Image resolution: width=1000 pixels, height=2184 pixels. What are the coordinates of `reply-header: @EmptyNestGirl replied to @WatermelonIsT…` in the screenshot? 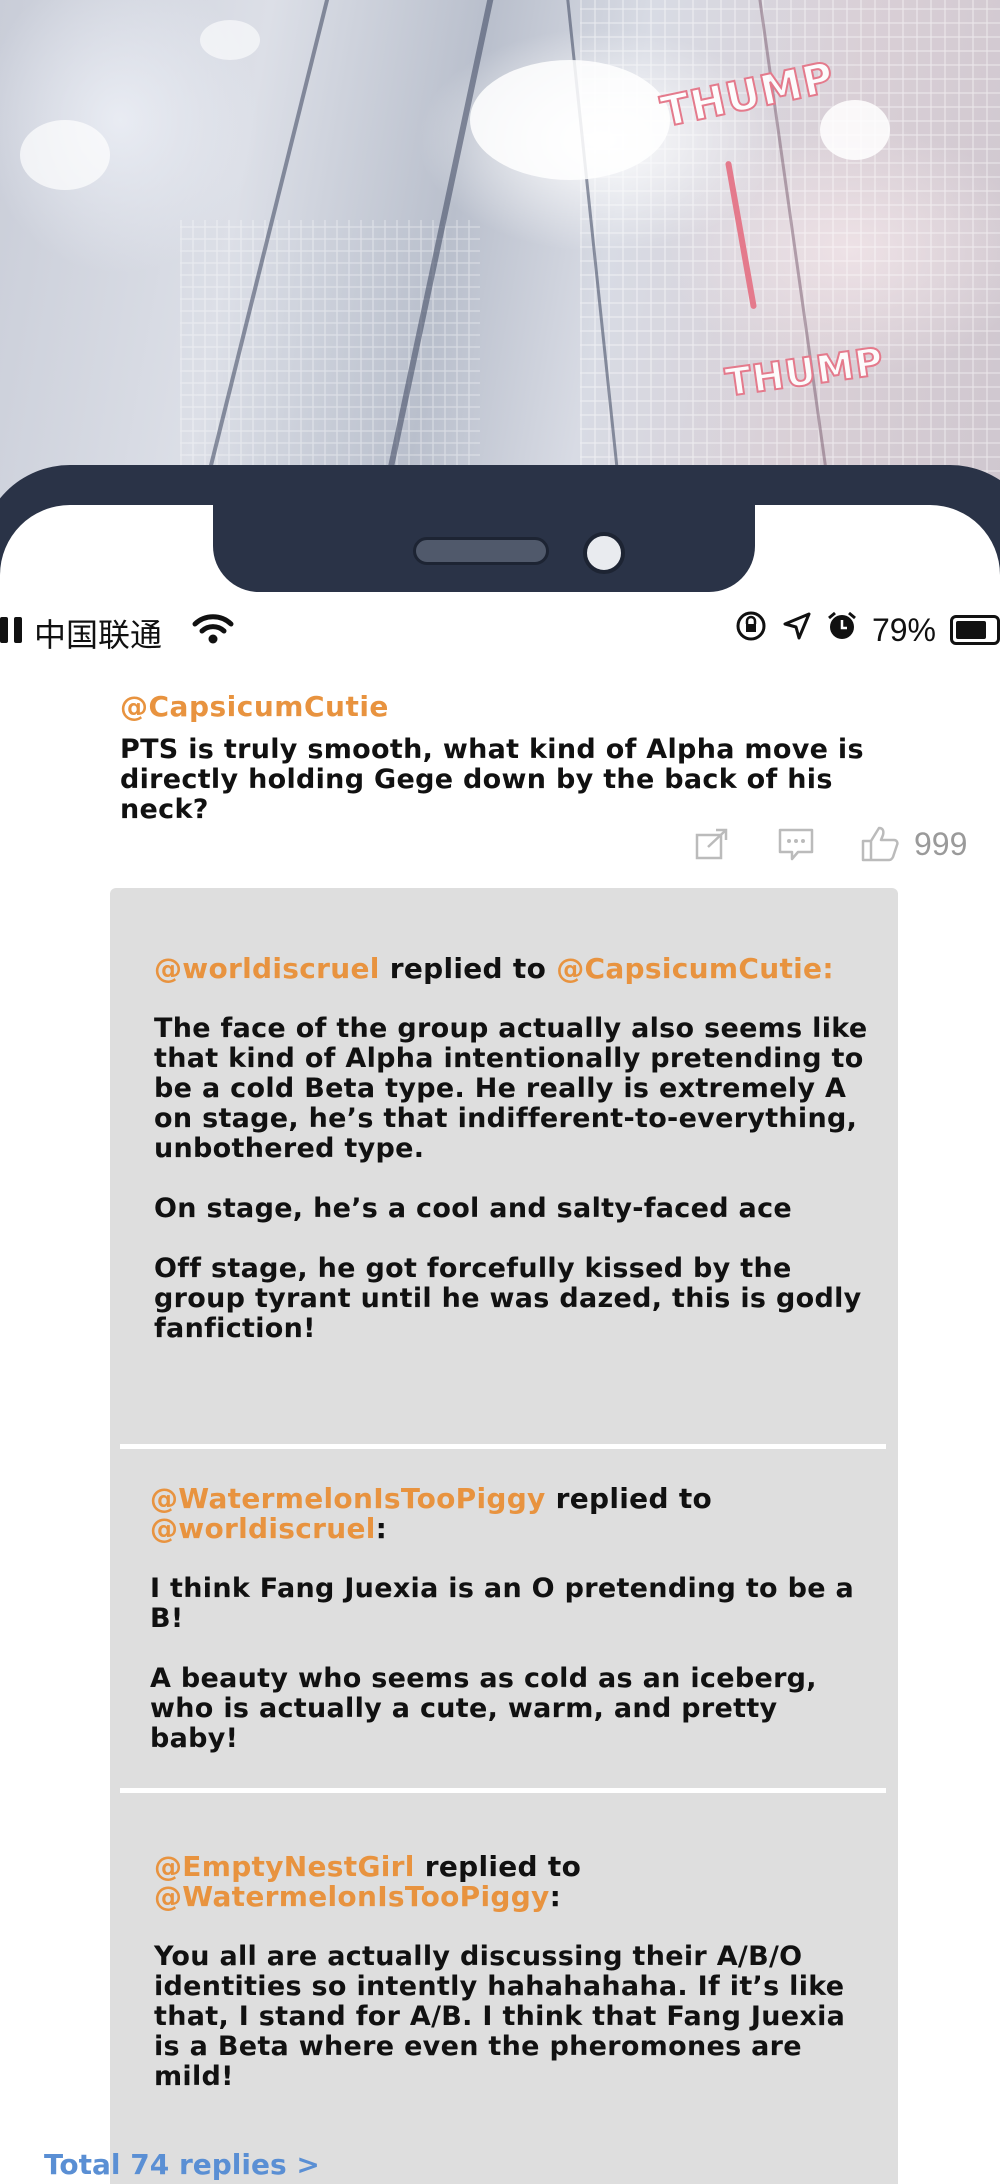 It's located at (514, 1882).